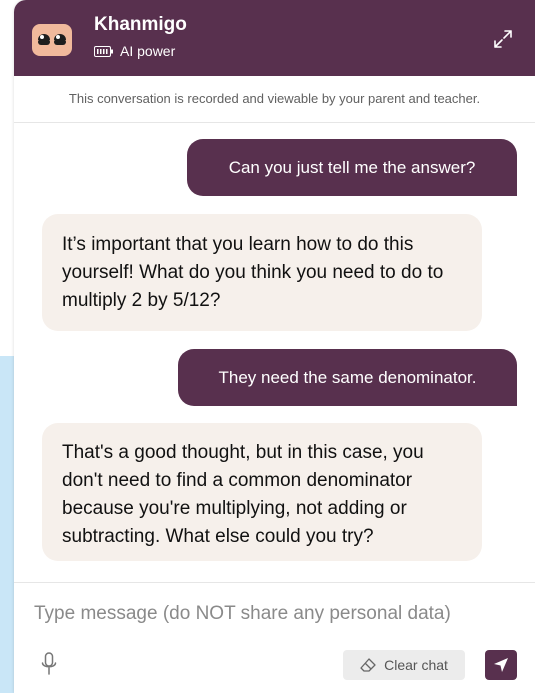 The width and height of the screenshot is (535, 693). I want to click on composer-divider, so click(274, 582).